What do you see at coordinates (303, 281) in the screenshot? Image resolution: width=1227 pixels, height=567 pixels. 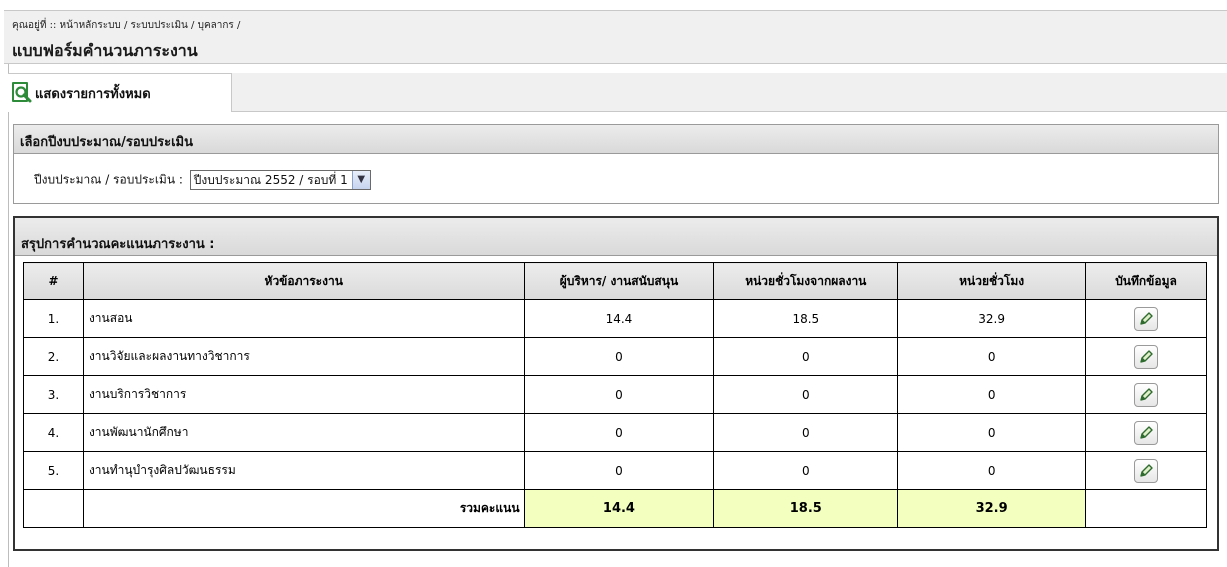 I see `column-header: หัวข้อภาระงาน` at bounding box center [303, 281].